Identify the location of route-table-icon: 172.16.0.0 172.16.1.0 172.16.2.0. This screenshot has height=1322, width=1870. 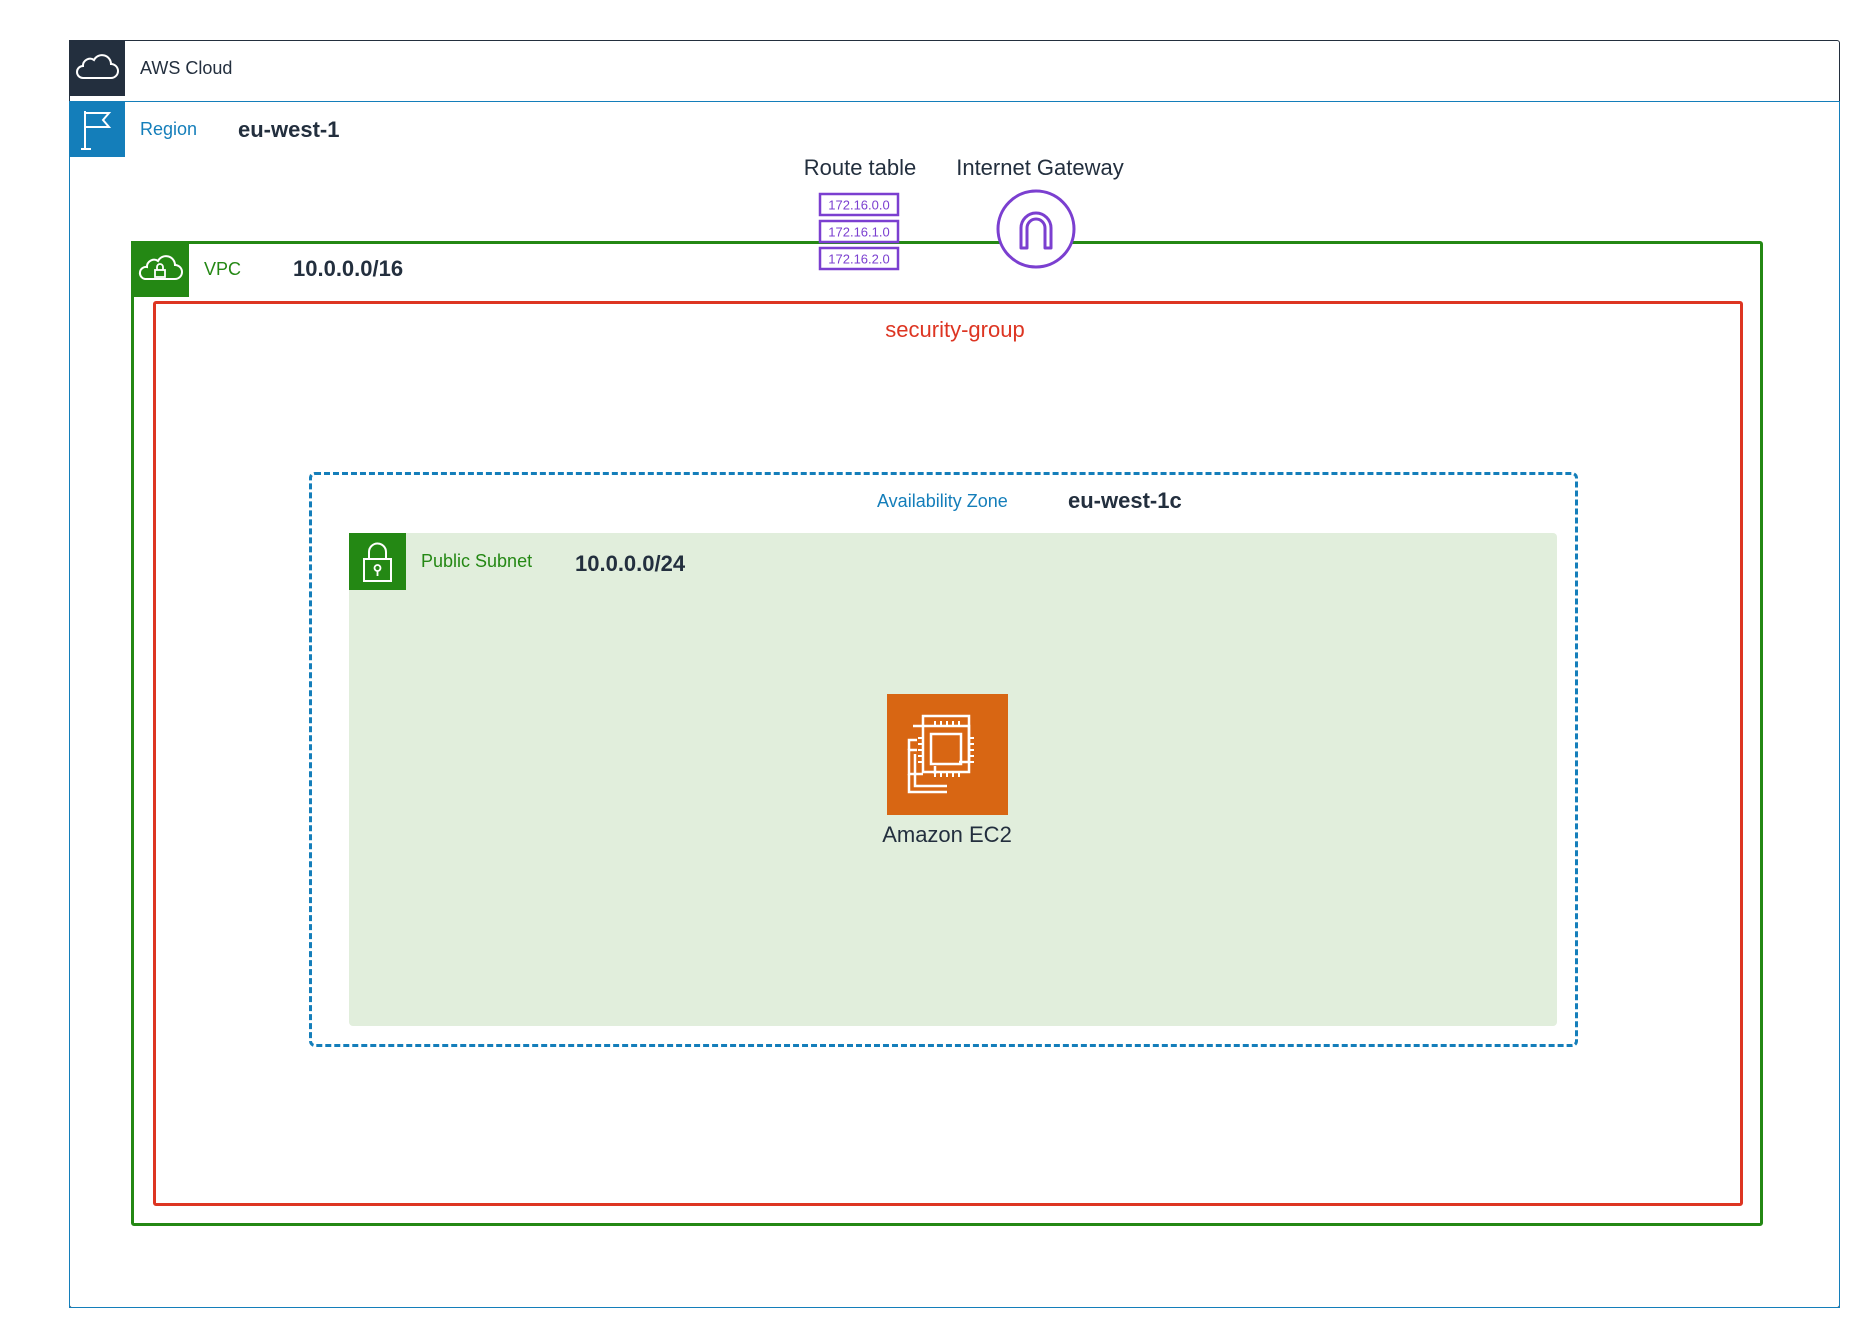
(859, 232).